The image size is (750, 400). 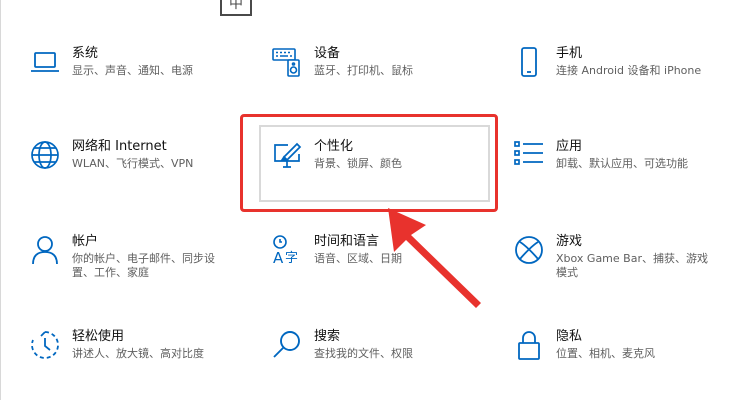 I want to click on phone-icon, so click(x=529, y=62).